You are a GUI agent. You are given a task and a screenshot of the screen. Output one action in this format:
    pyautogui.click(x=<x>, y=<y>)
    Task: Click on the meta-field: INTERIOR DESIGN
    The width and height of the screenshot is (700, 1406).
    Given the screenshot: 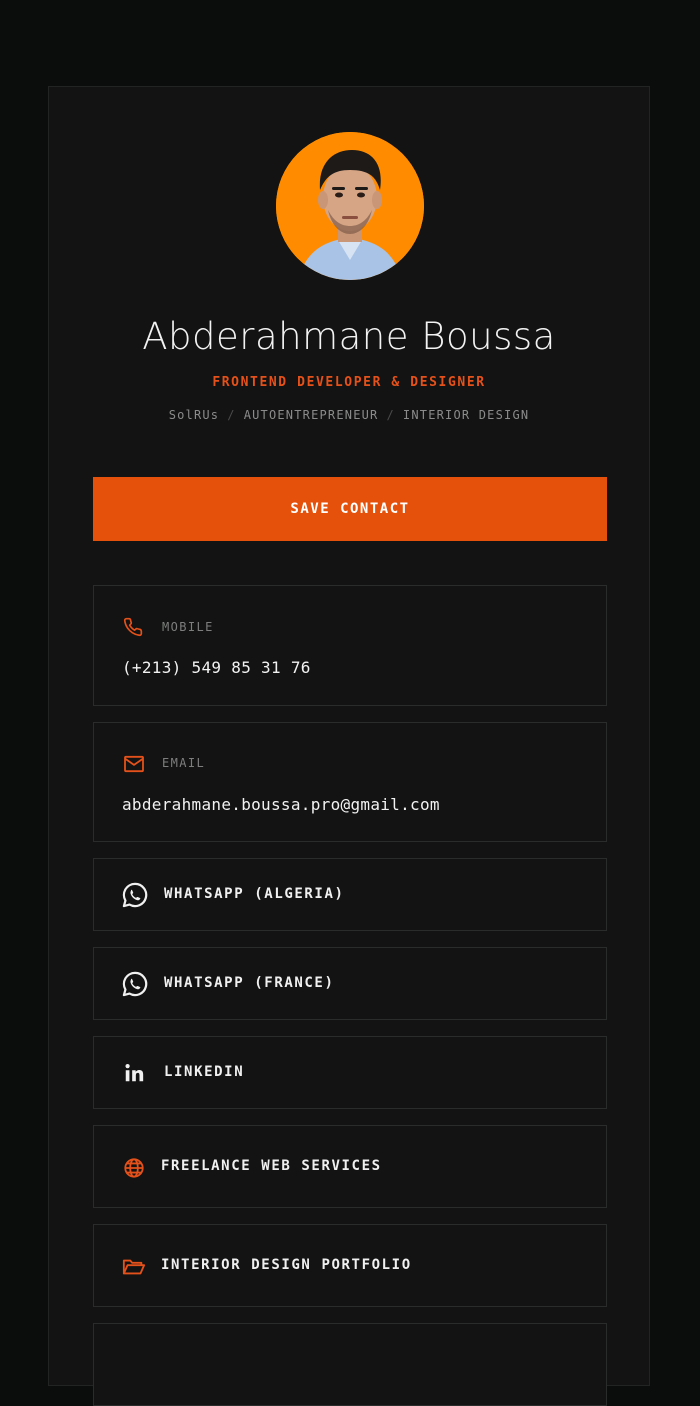 What is the action you would take?
    pyautogui.click(x=466, y=415)
    